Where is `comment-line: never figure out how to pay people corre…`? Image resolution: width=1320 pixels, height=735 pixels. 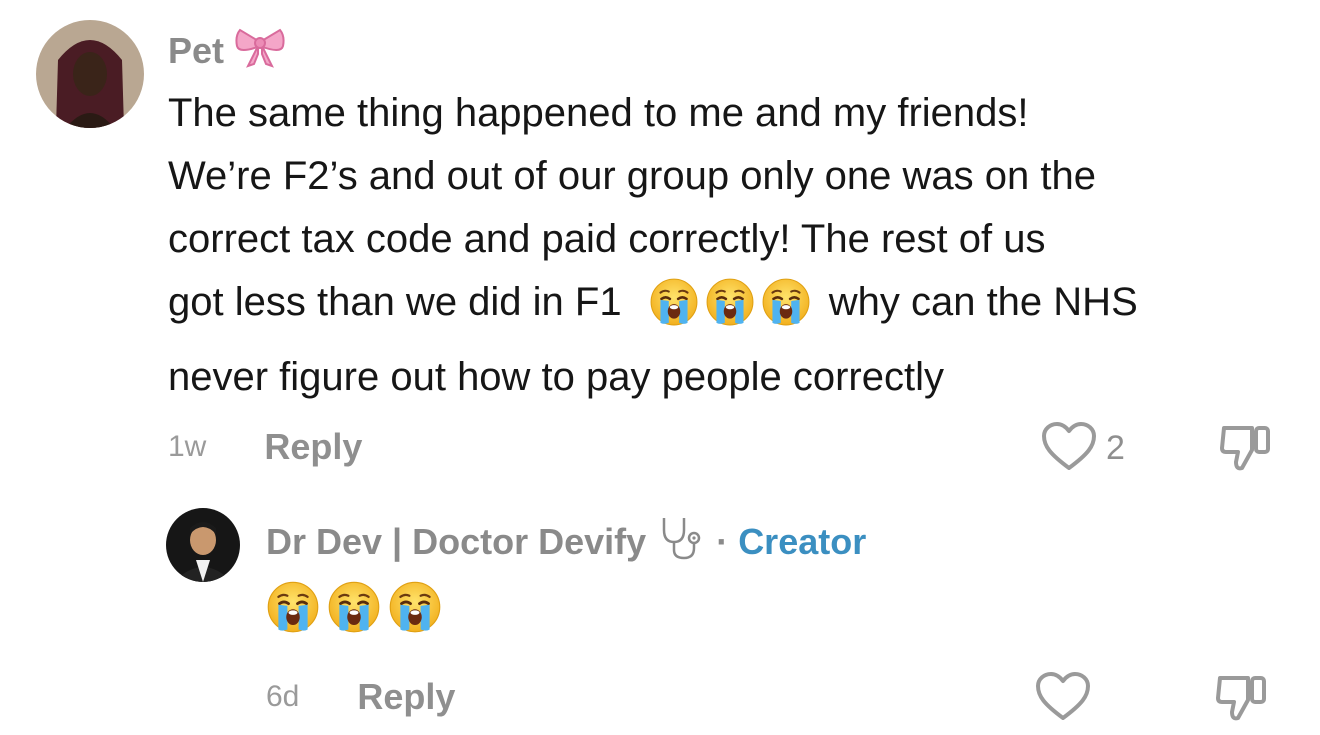 comment-line: never figure out how to pay people corre… is located at coordinates (556, 377).